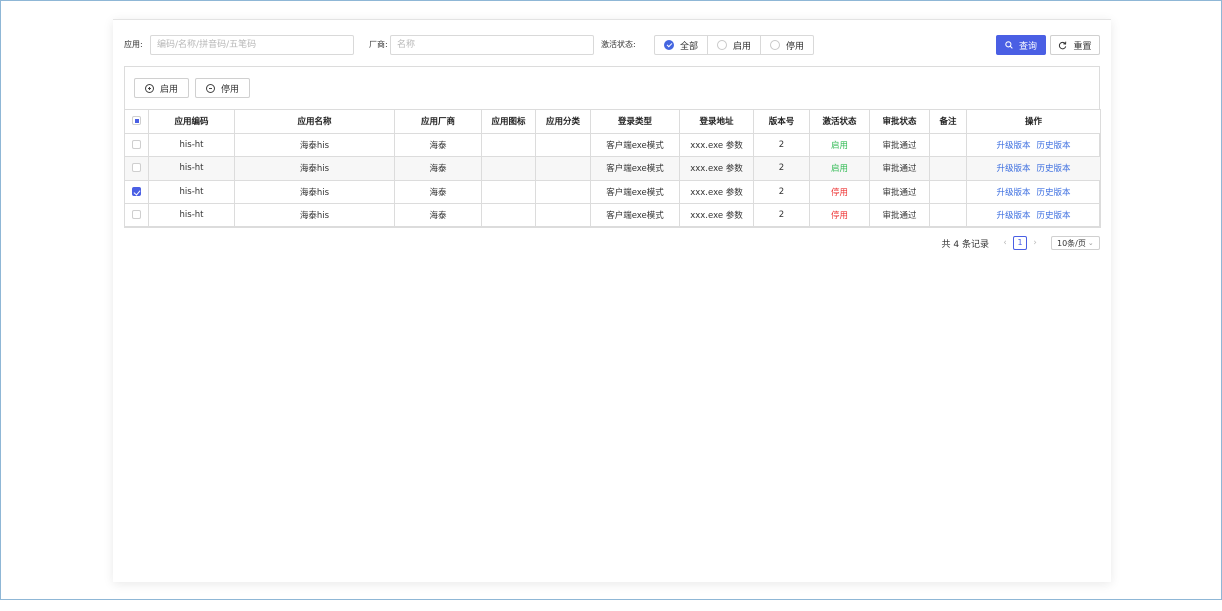  What do you see at coordinates (716, 121) in the screenshot?
I see `column-header: 登录地址` at bounding box center [716, 121].